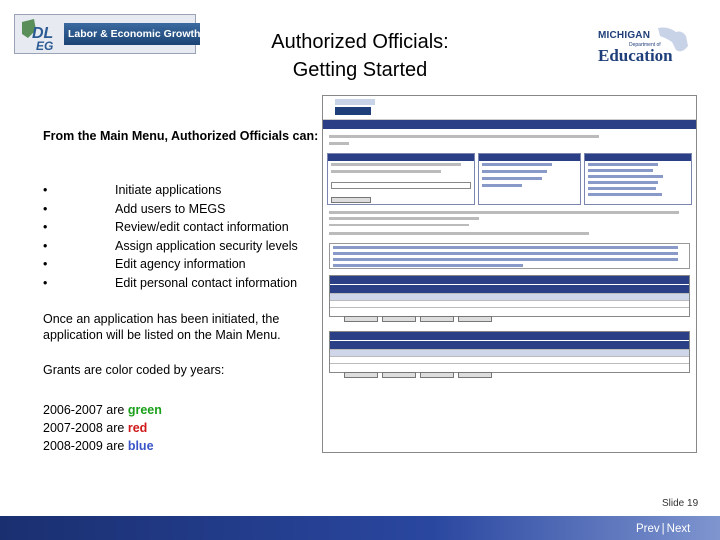  I want to click on screenshot-grant-links, so click(509, 256).